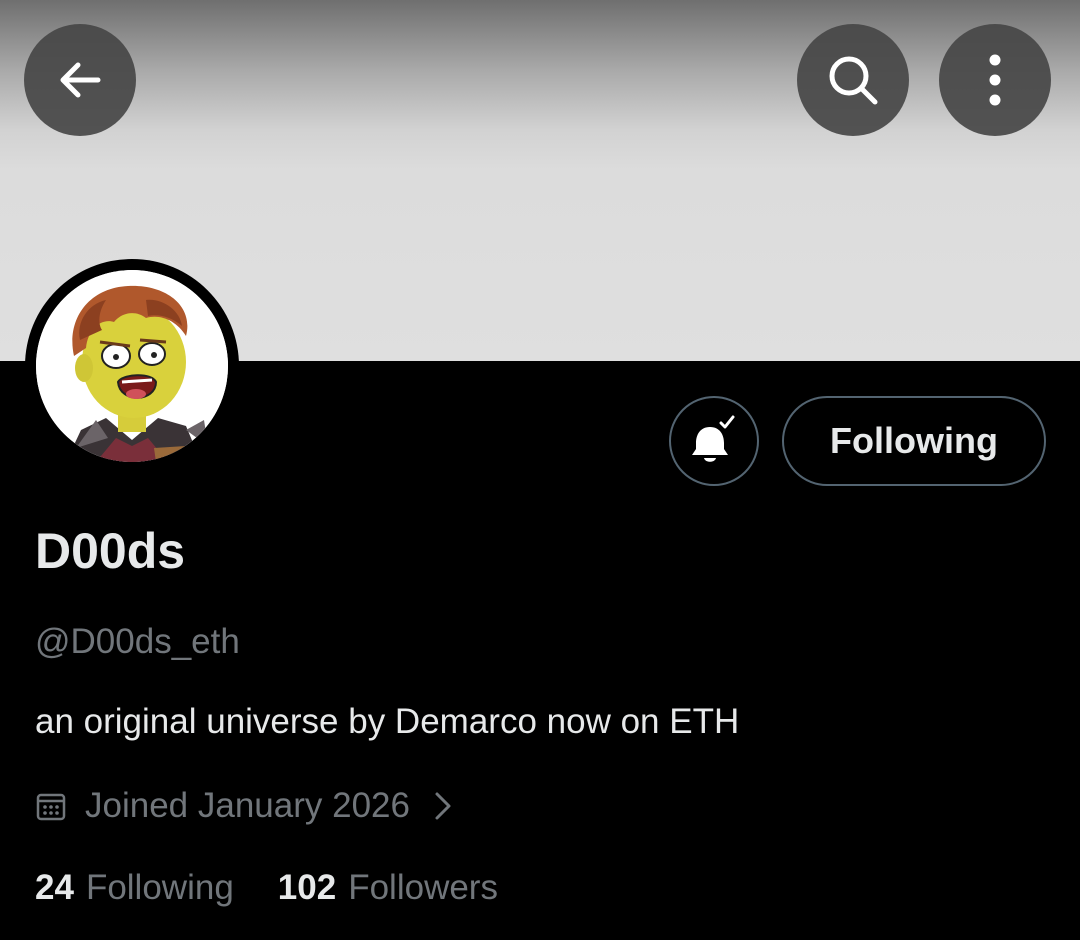  Describe the element at coordinates (713, 438) in the screenshot. I see `bell-check-icon` at that location.